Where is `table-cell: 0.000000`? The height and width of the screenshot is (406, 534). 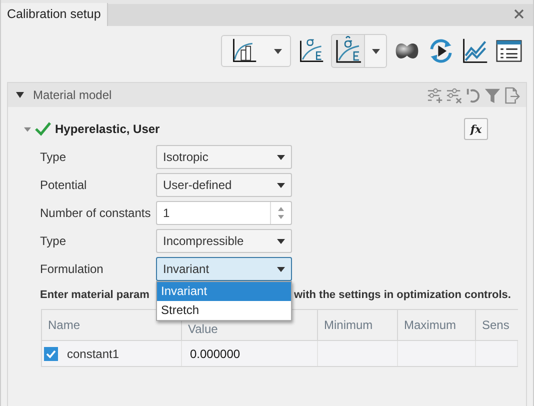 table-cell: 0.000000 is located at coordinates (250, 353).